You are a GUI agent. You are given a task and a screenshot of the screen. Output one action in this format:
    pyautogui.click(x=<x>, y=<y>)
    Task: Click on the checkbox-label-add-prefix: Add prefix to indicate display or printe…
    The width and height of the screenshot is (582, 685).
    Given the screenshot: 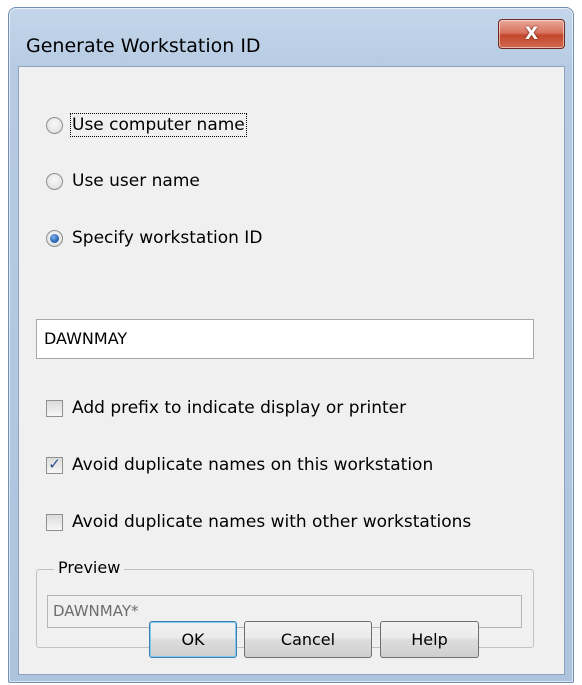 What is the action you would take?
    pyautogui.click(x=239, y=408)
    